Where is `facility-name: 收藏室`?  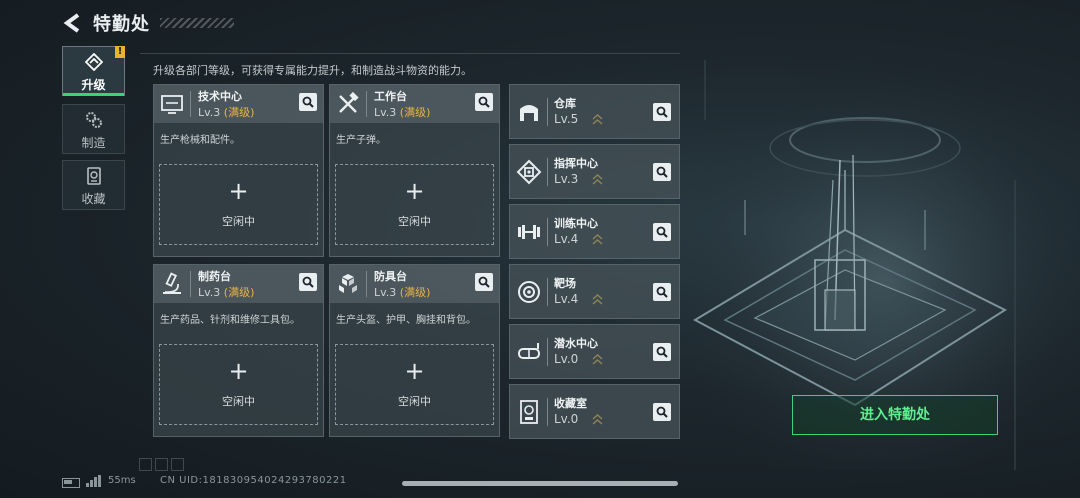 facility-name: 收藏室 is located at coordinates (570, 403).